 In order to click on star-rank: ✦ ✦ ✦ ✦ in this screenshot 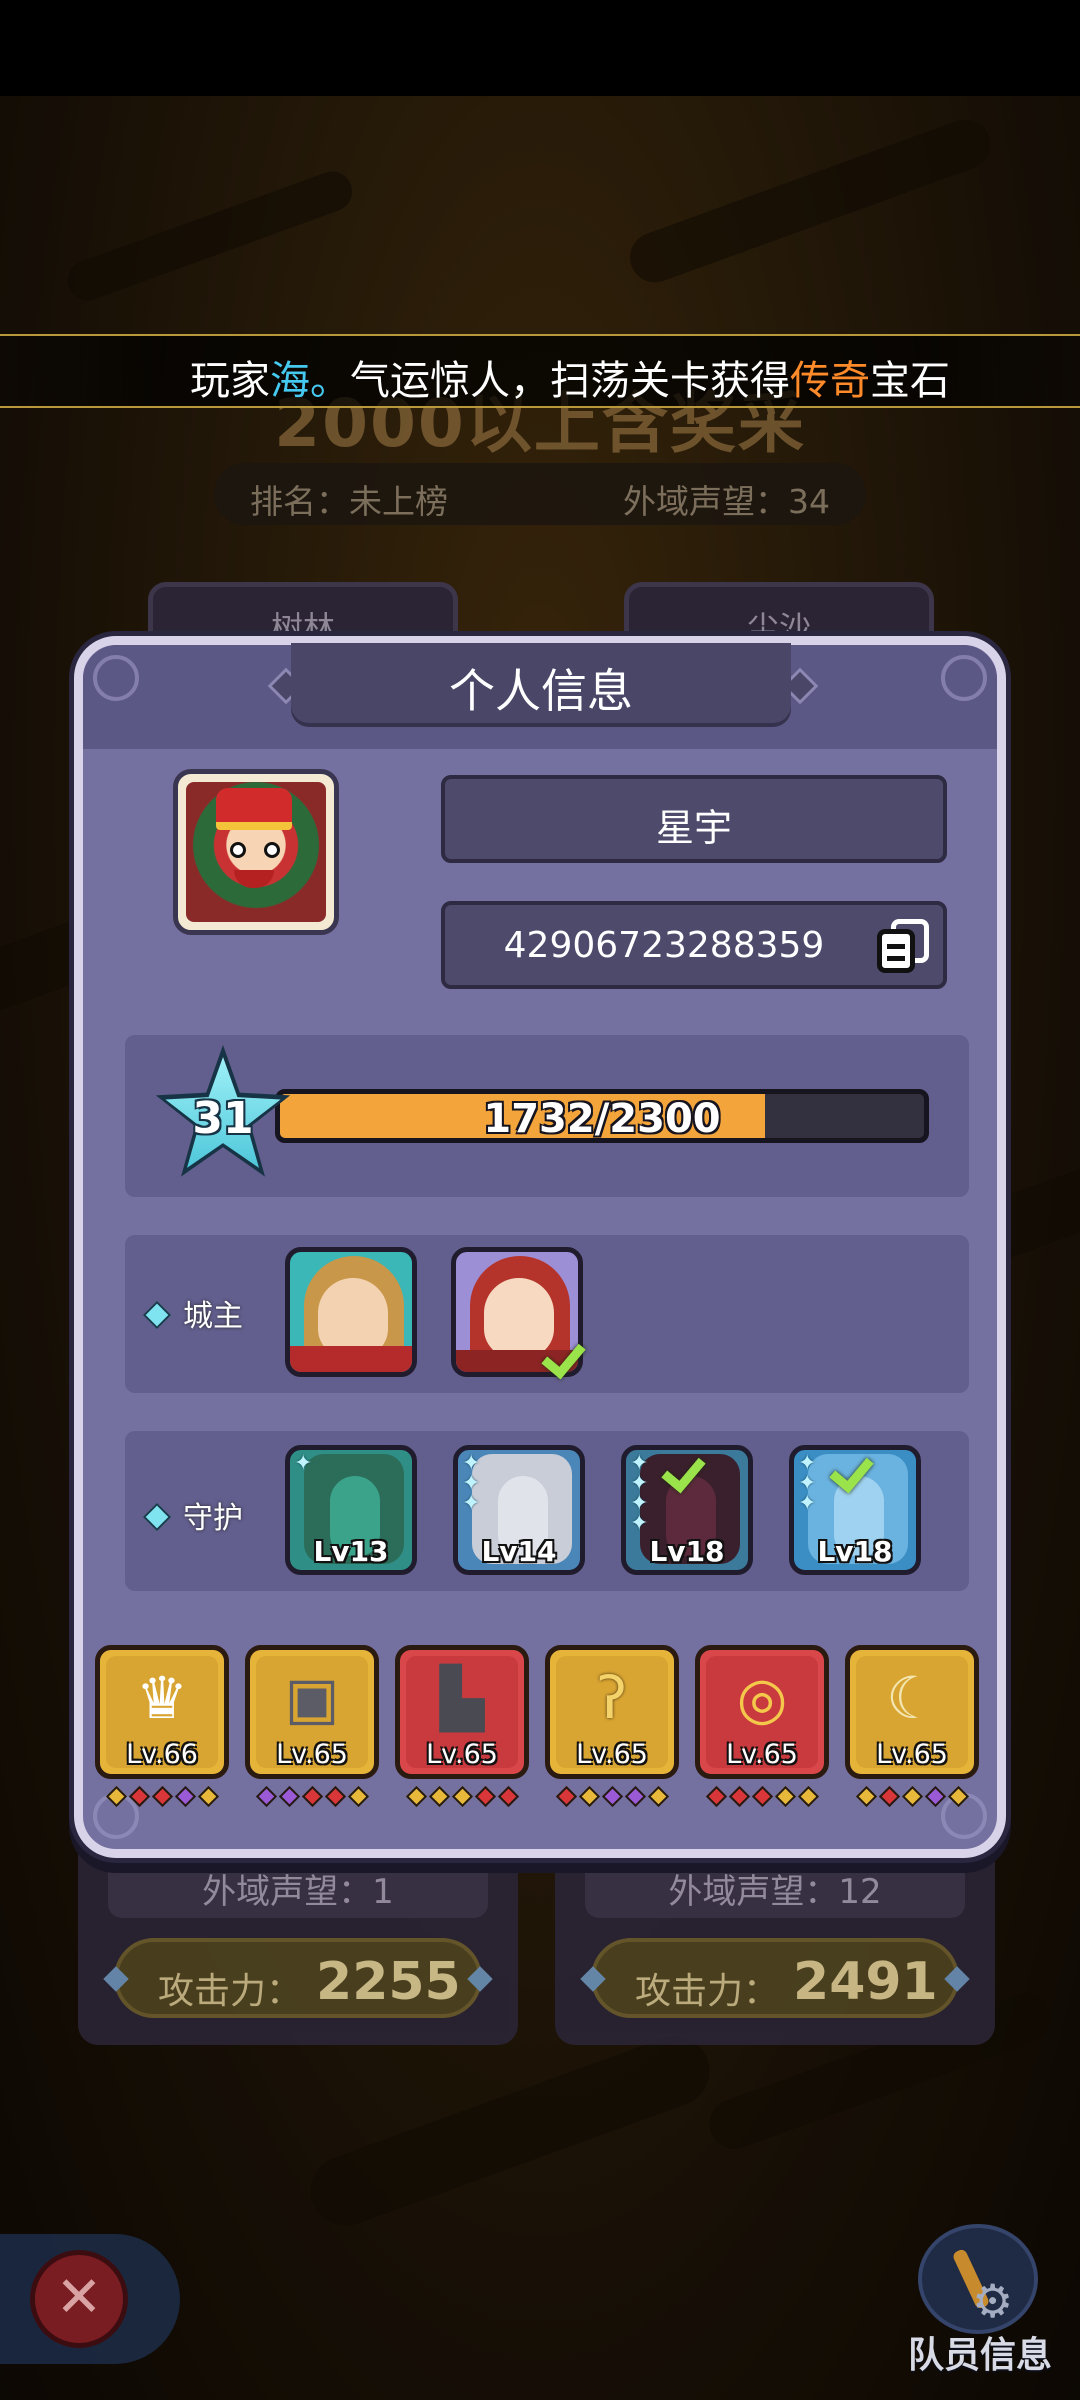, I will do `click(639, 1493)`.